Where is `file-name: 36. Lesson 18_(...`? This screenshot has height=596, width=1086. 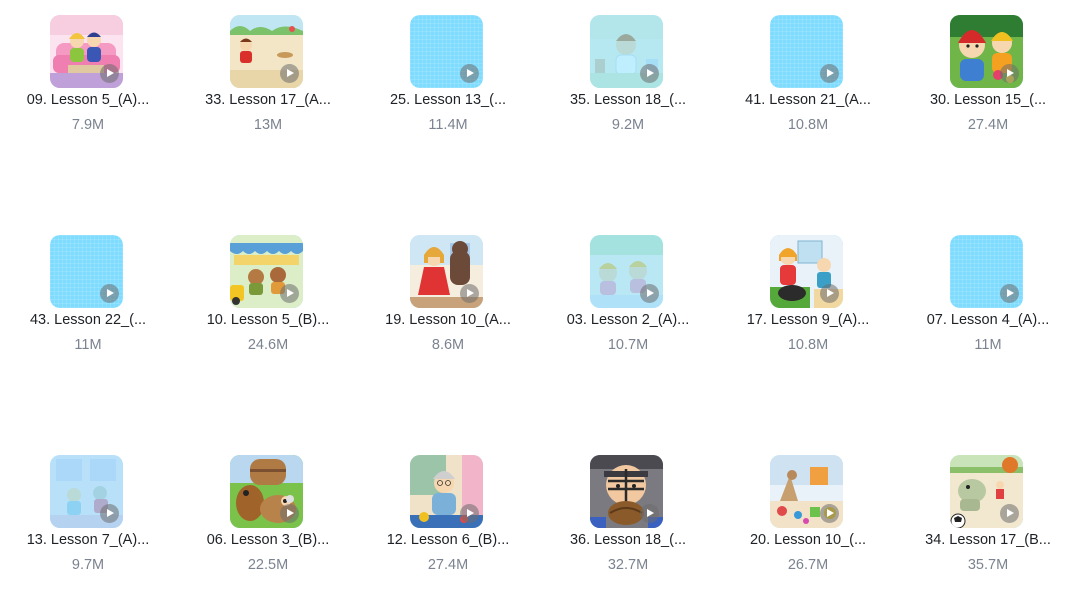 file-name: 36. Lesson 18_(... is located at coordinates (628, 540).